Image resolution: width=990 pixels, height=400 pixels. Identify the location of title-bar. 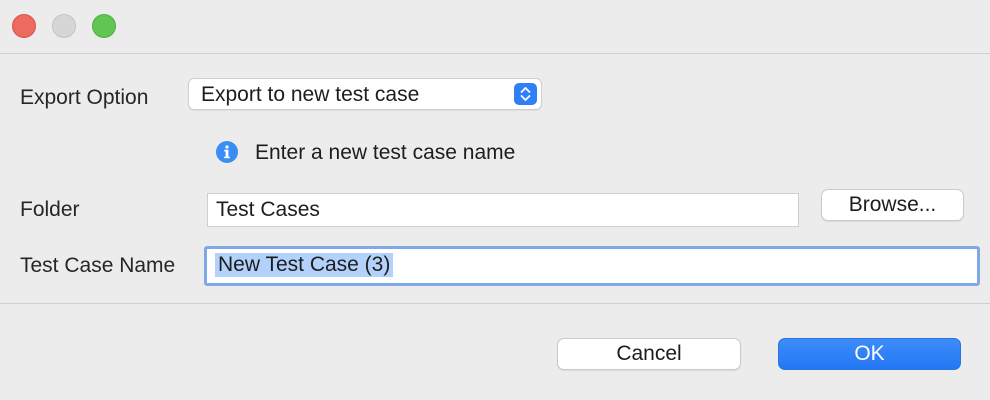
(495, 27).